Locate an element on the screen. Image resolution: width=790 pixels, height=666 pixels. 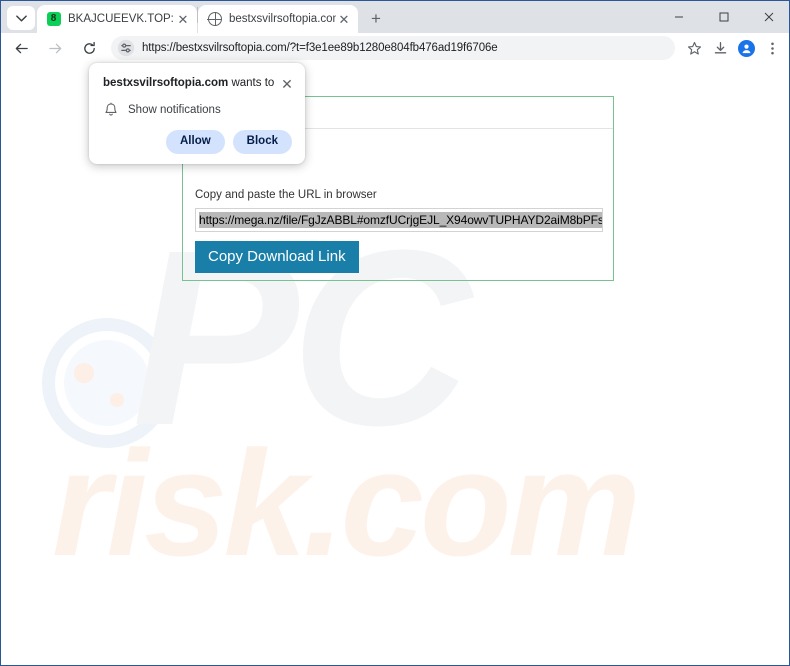
profile-avatar-icon is located at coordinates (746, 48).